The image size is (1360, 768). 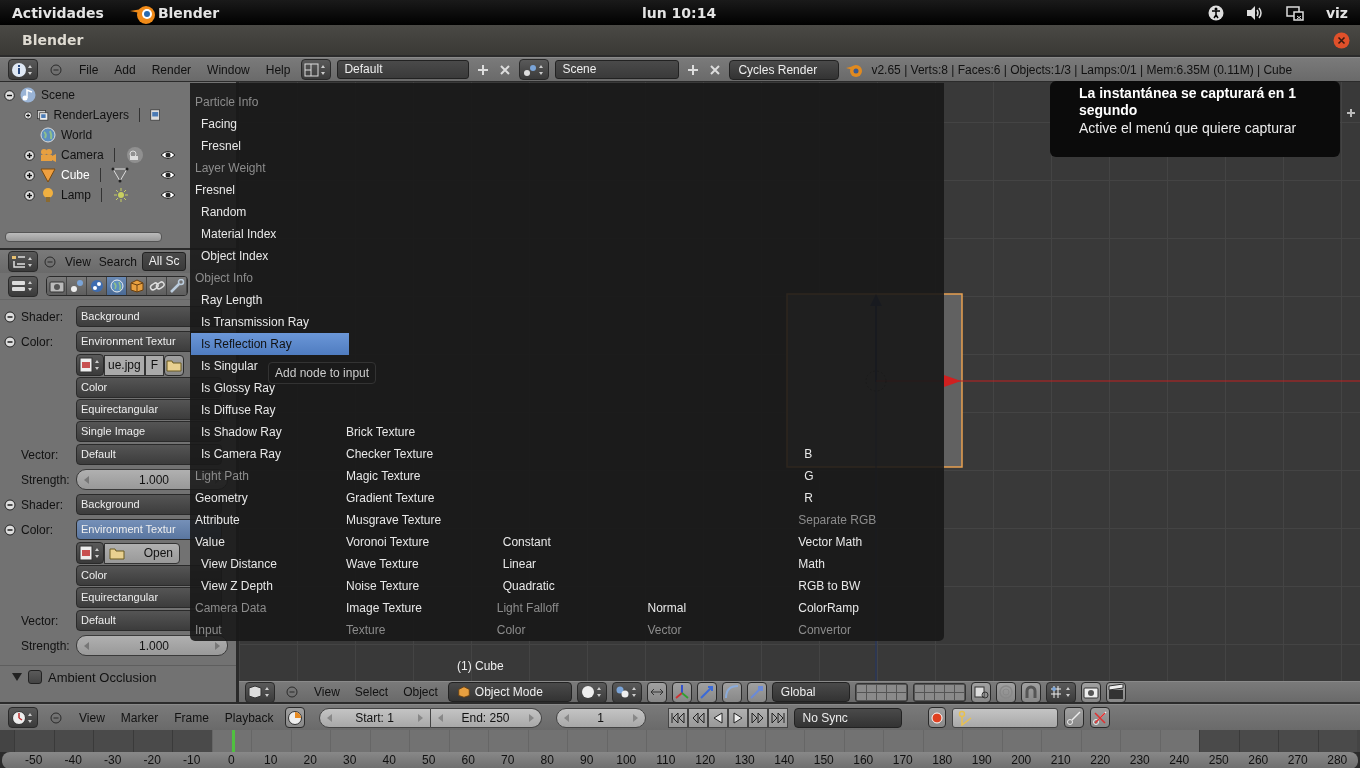 I want to click on menu-item: Musgrave Texture, so click(x=416, y=520).